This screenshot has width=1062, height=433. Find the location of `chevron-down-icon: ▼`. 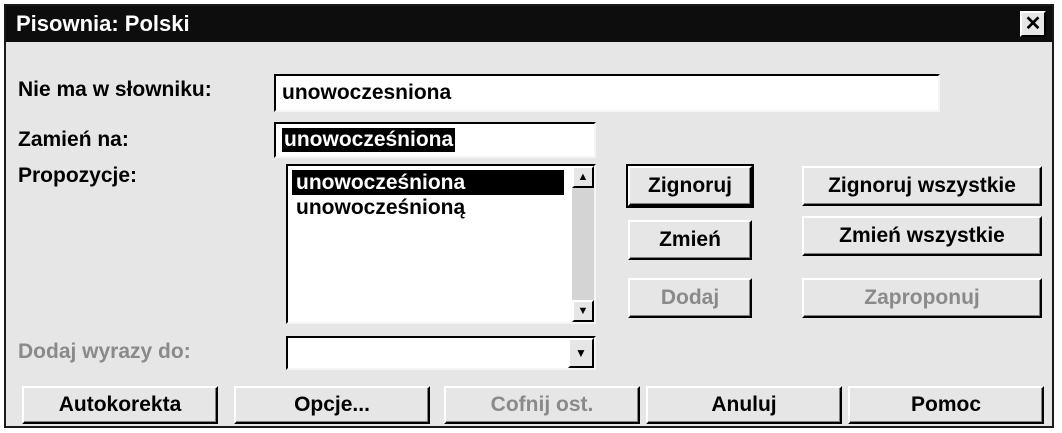

chevron-down-icon: ▼ is located at coordinates (581, 353).